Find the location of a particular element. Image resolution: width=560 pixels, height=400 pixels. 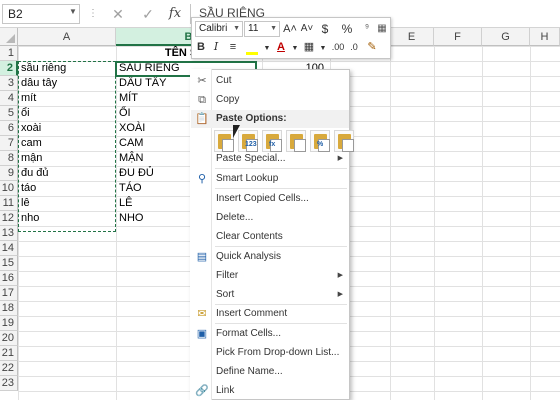

row-header: 4 is located at coordinates (9, 98).